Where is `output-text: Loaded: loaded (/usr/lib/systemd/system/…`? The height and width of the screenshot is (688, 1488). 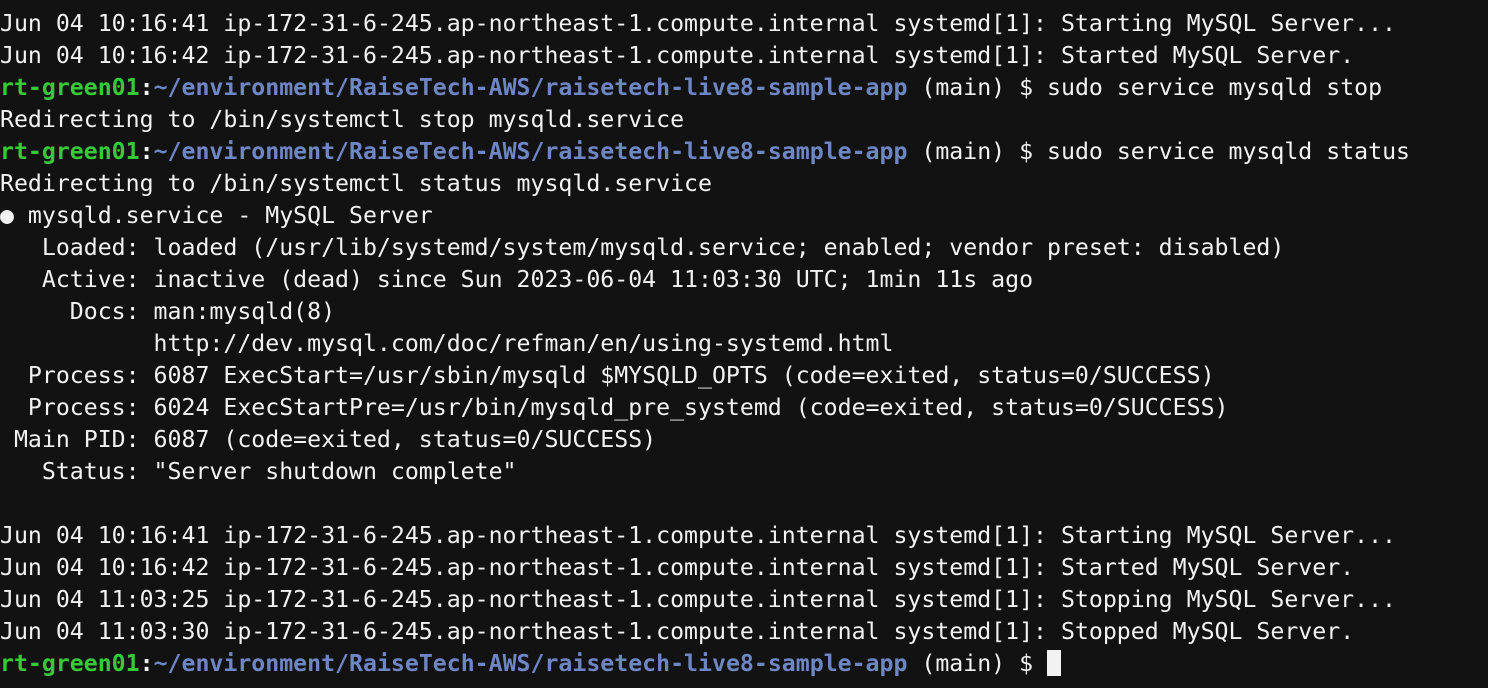
output-text: Loaded: loaded (/usr/lib/systemd/system/… is located at coordinates (642, 247).